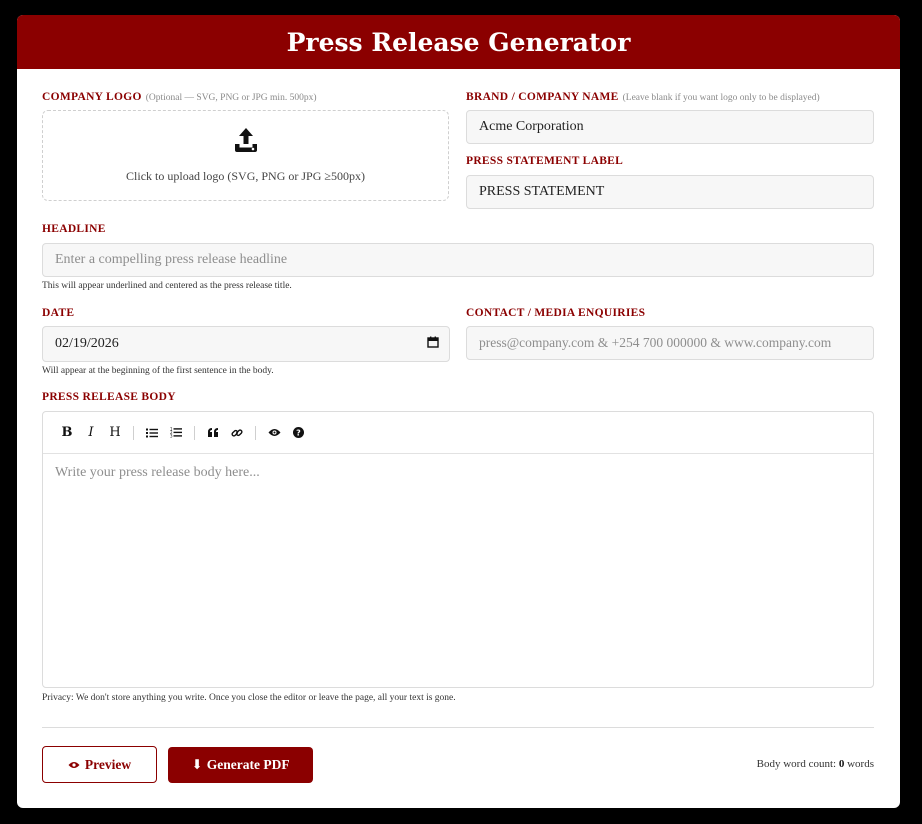  What do you see at coordinates (108, 764) in the screenshot?
I see `preview-button-label: Preview` at bounding box center [108, 764].